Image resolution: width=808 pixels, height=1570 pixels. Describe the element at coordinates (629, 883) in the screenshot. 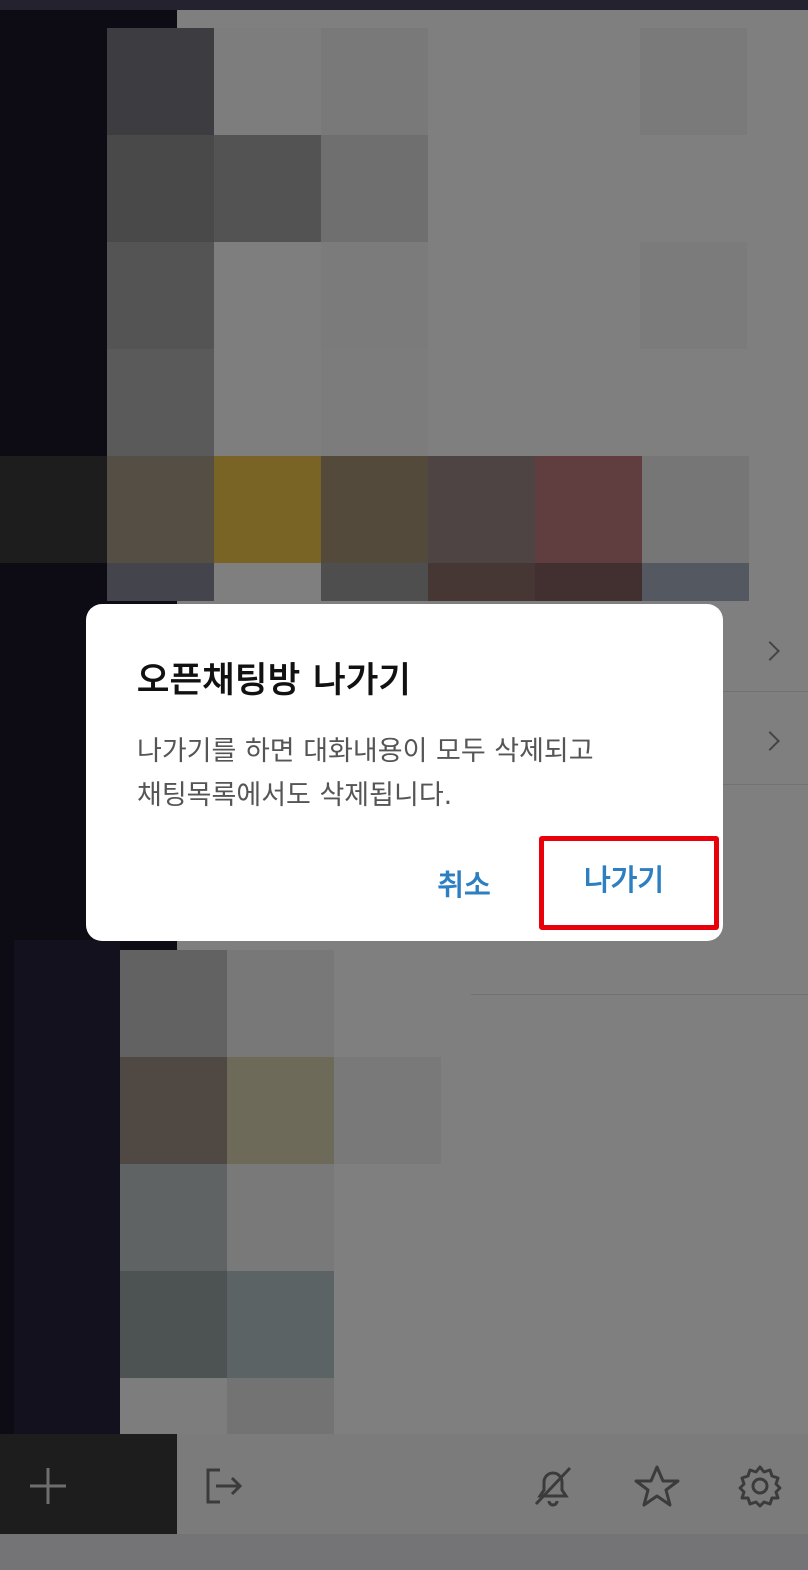

I see `highlight-box` at that location.